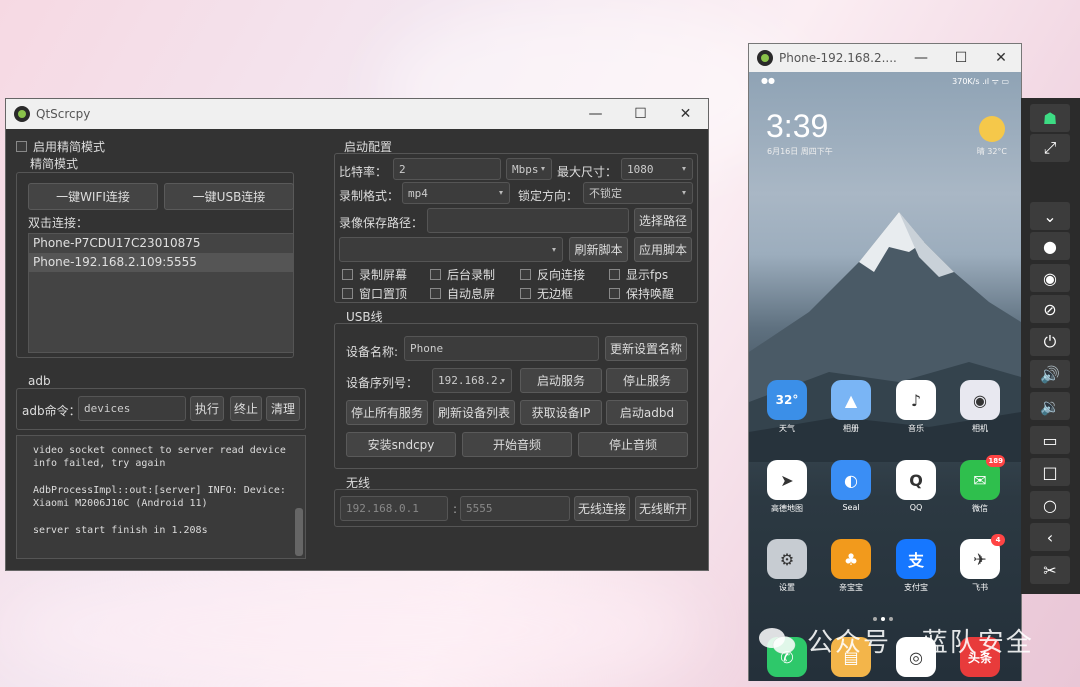 The width and height of the screenshot is (1080, 687). Describe the element at coordinates (1050, 374) in the screenshot. I see `volume-up-icon: 🔊` at that location.